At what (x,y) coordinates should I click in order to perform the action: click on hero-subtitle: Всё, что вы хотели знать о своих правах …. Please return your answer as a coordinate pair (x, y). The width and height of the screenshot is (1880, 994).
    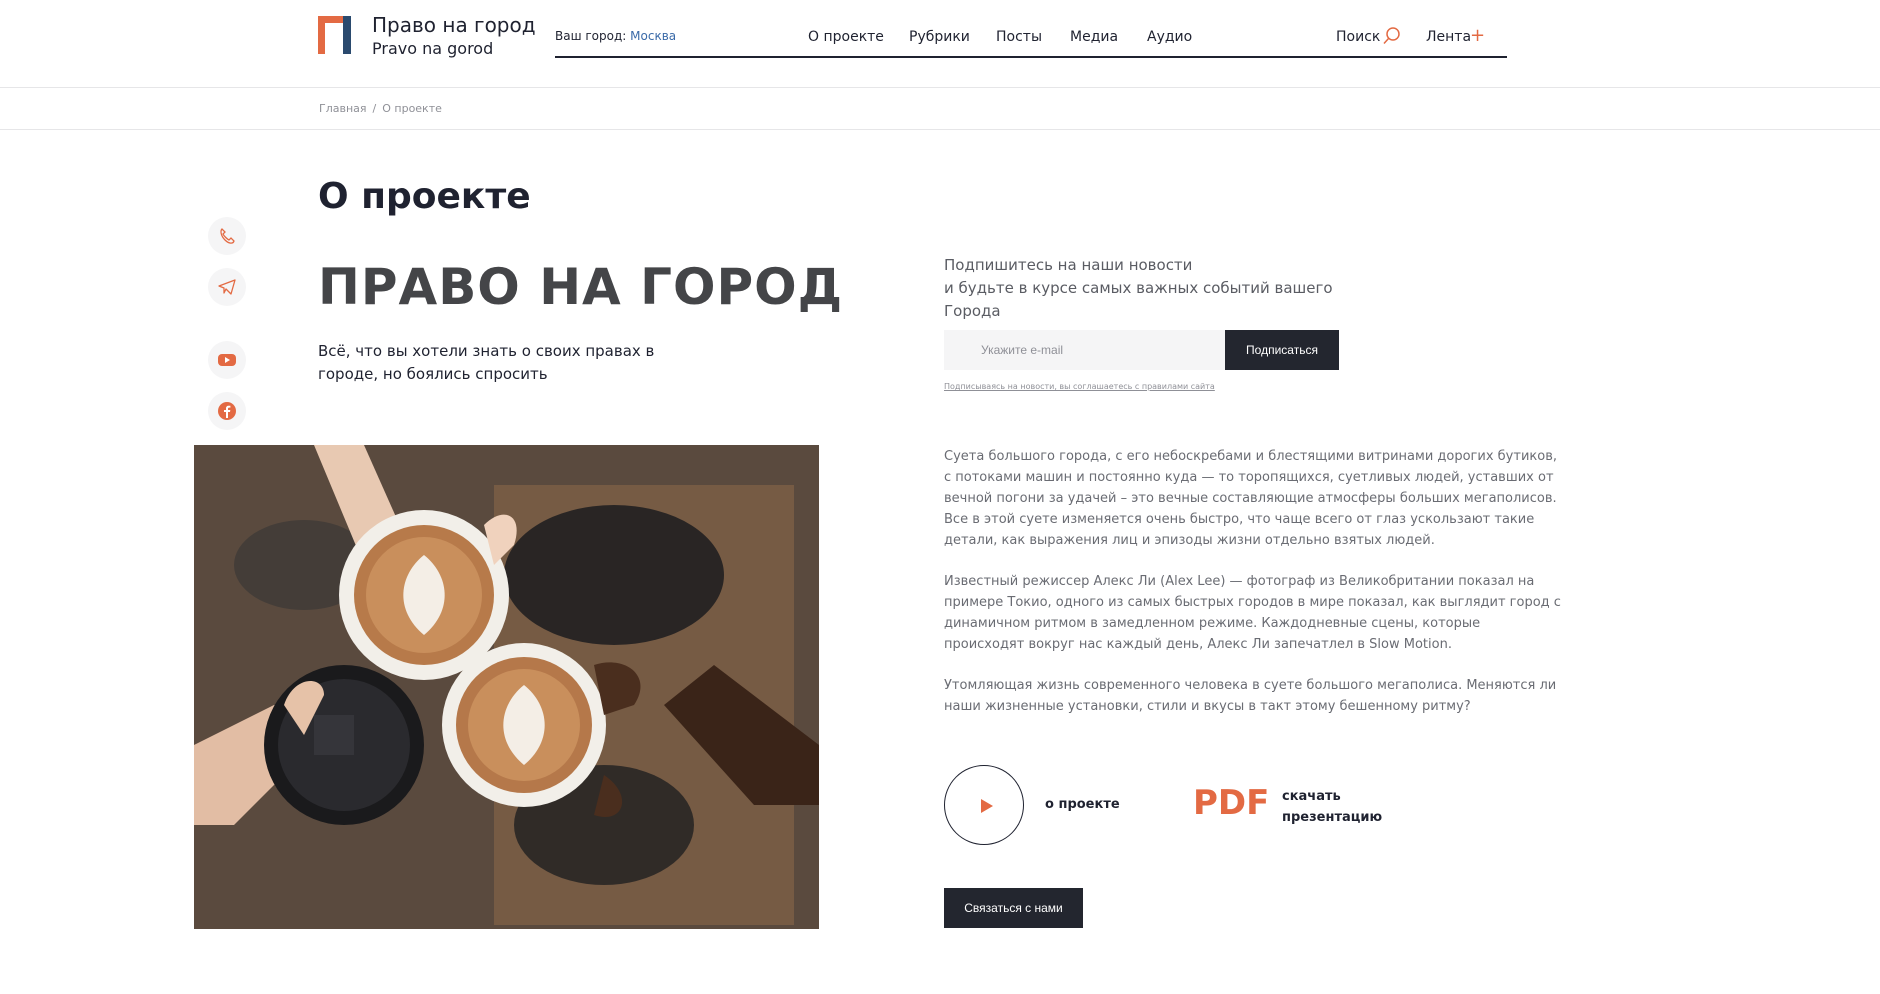
    Looking at the image, I should click on (486, 362).